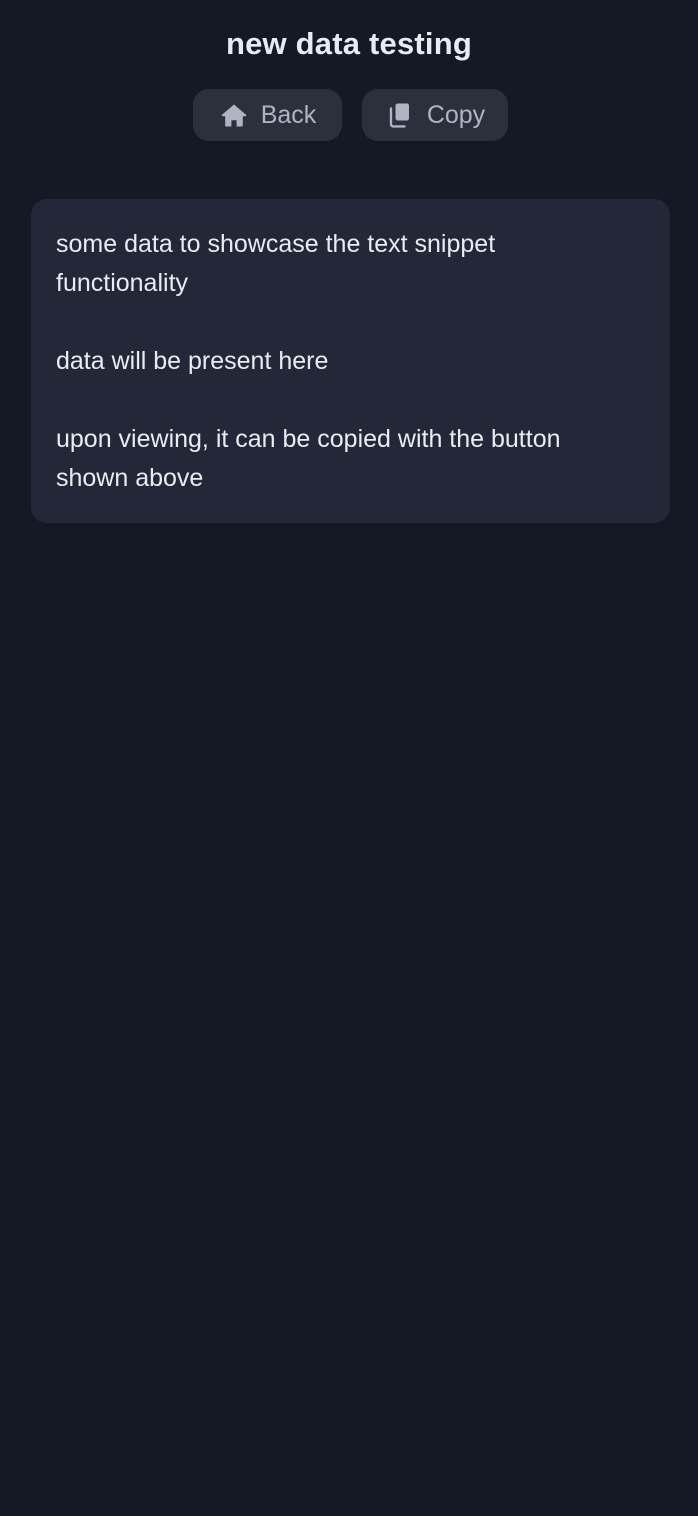 This screenshot has height=1516, width=698. What do you see at coordinates (456, 114) in the screenshot?
I see `copy-button-label: Copy` at bounding box center [456, 114].